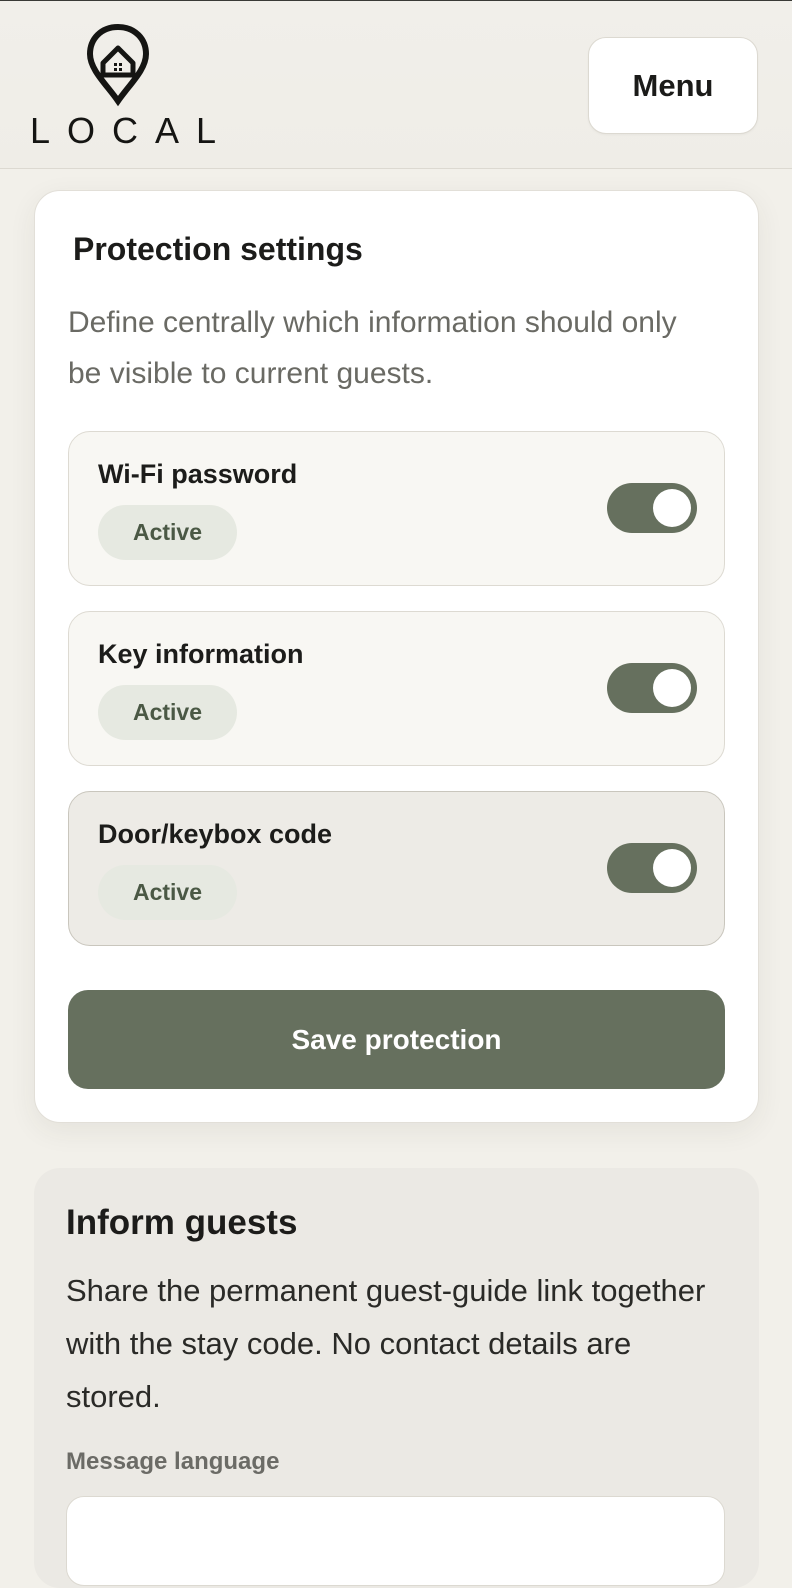 This screenshot has height=1588, width=792. What do you see at coordinates (396, 688) in the screenshot?
I see `protection-item-key-information: Key information Active` at bounding box center [396, 688].